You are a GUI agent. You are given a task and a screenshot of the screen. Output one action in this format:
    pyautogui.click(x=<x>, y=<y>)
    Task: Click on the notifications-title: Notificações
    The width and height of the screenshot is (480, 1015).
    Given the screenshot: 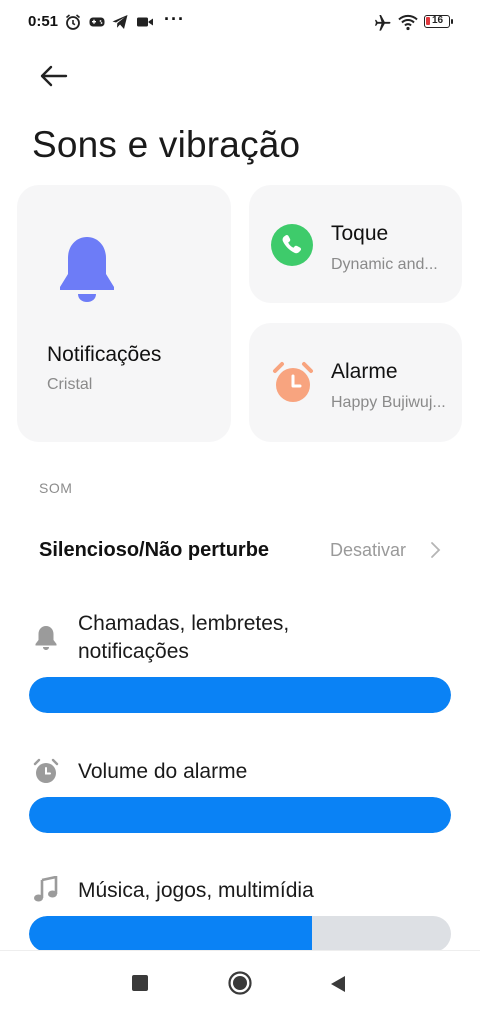 What is the action you would take?
    pyautogui.click(x=104, y=354)
    